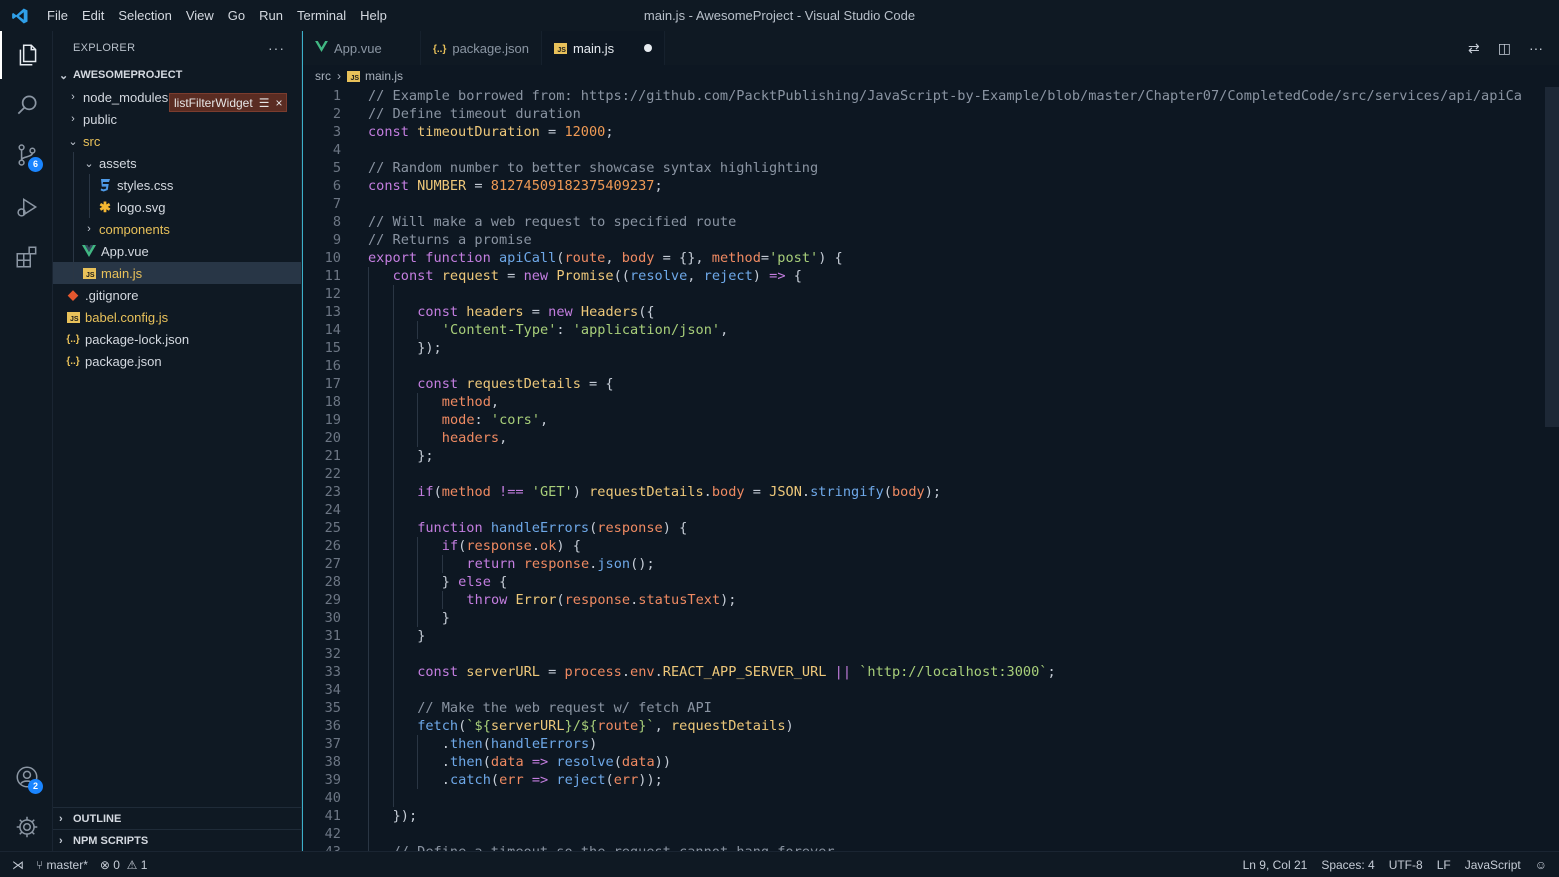 This screenshot has height=877, width=1559. Describe the element at coordinates (18, 865) in the screenshot. I see `remote-icon: ⋊` at that location.